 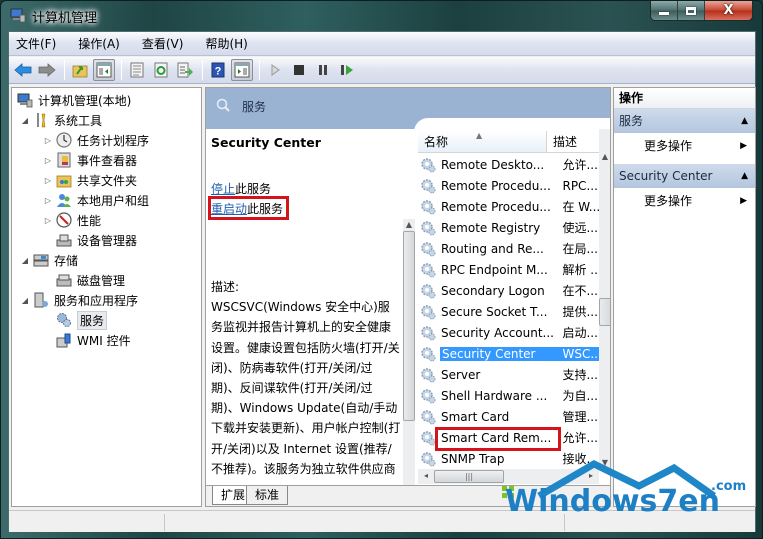 I want to click on maximize-button, so click(x=691, y=10).